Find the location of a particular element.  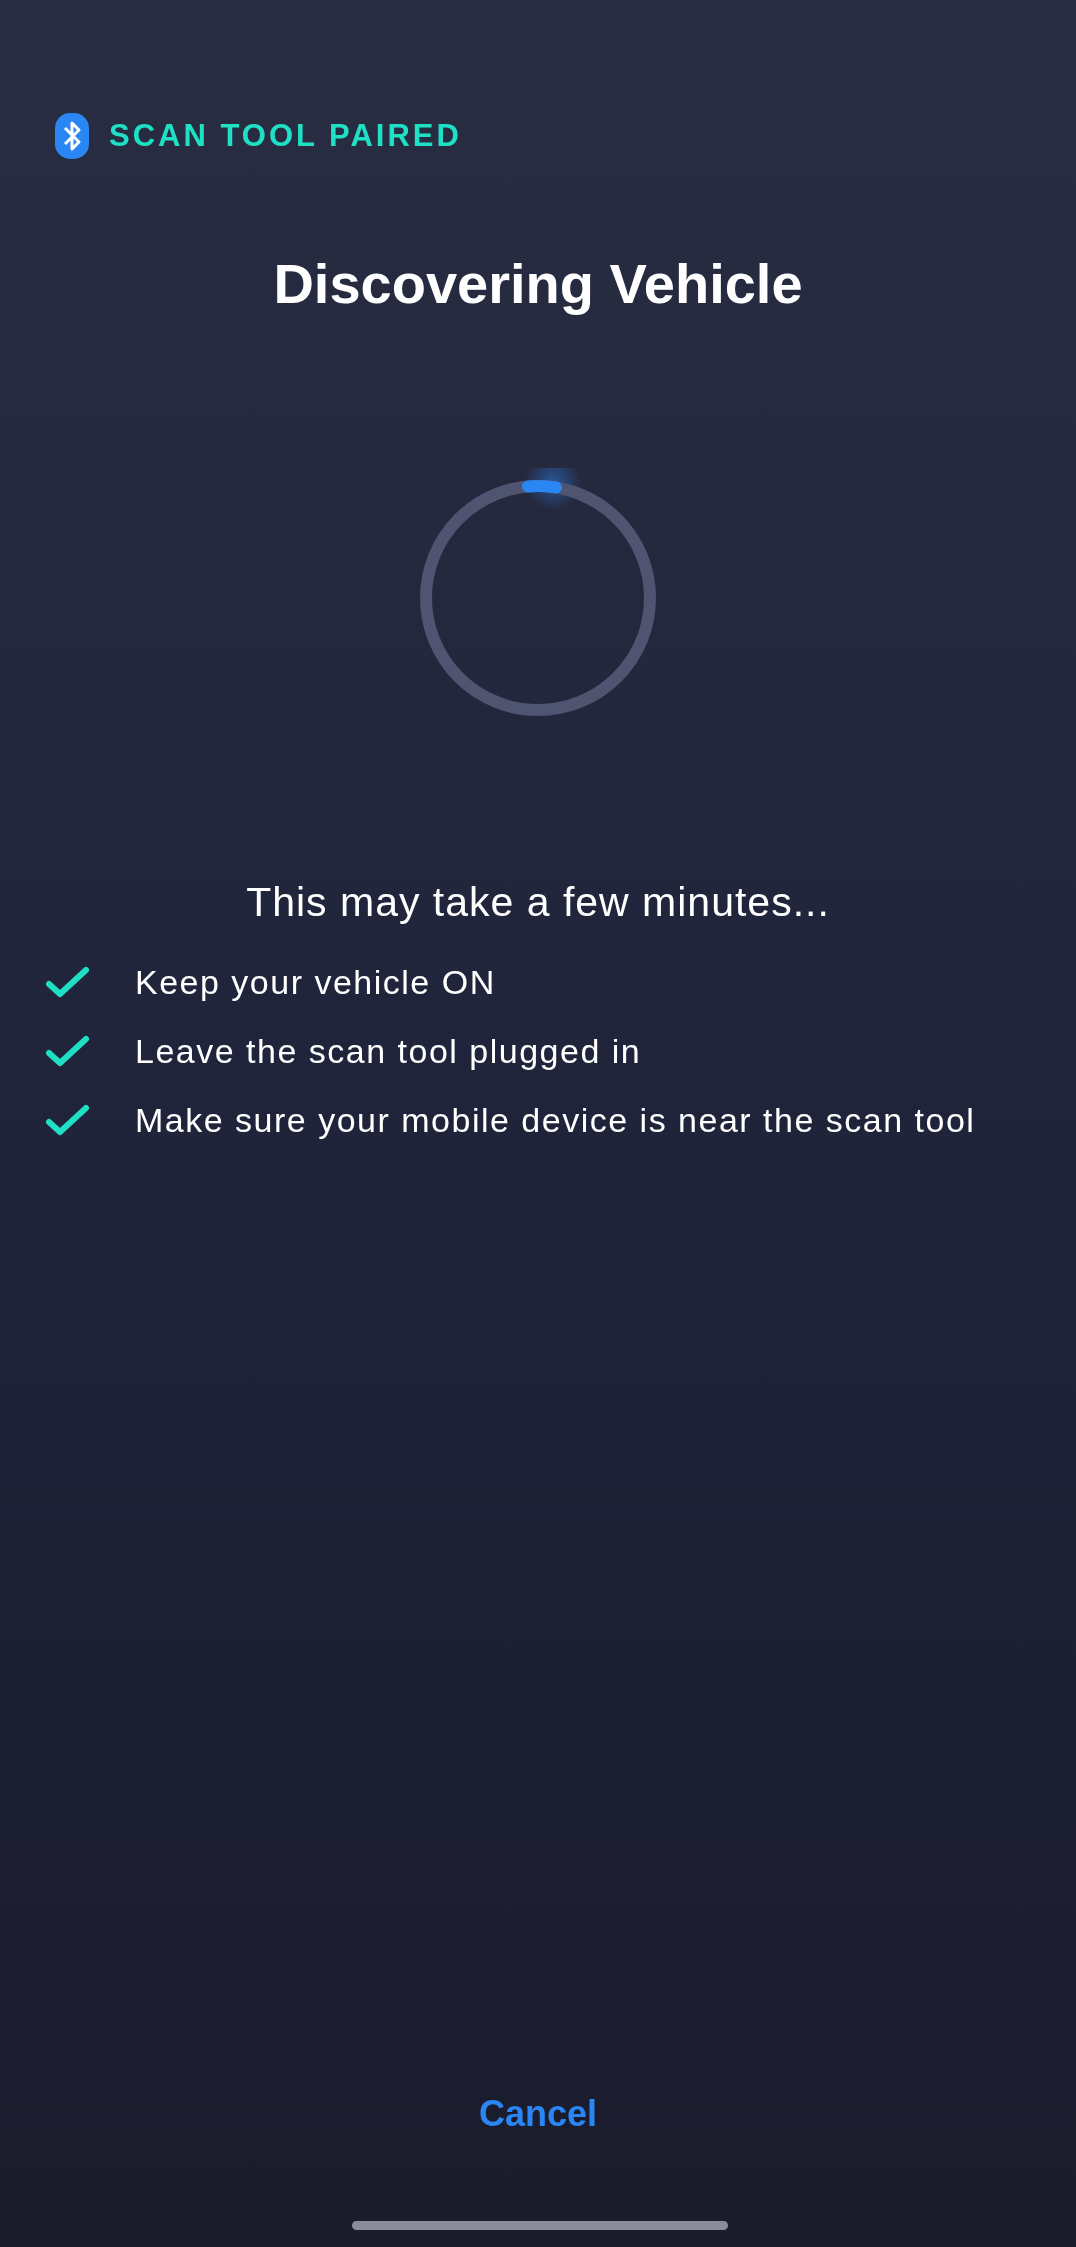

checklist-item: Keep your vehicle ON is located at coordinates (315, 982).